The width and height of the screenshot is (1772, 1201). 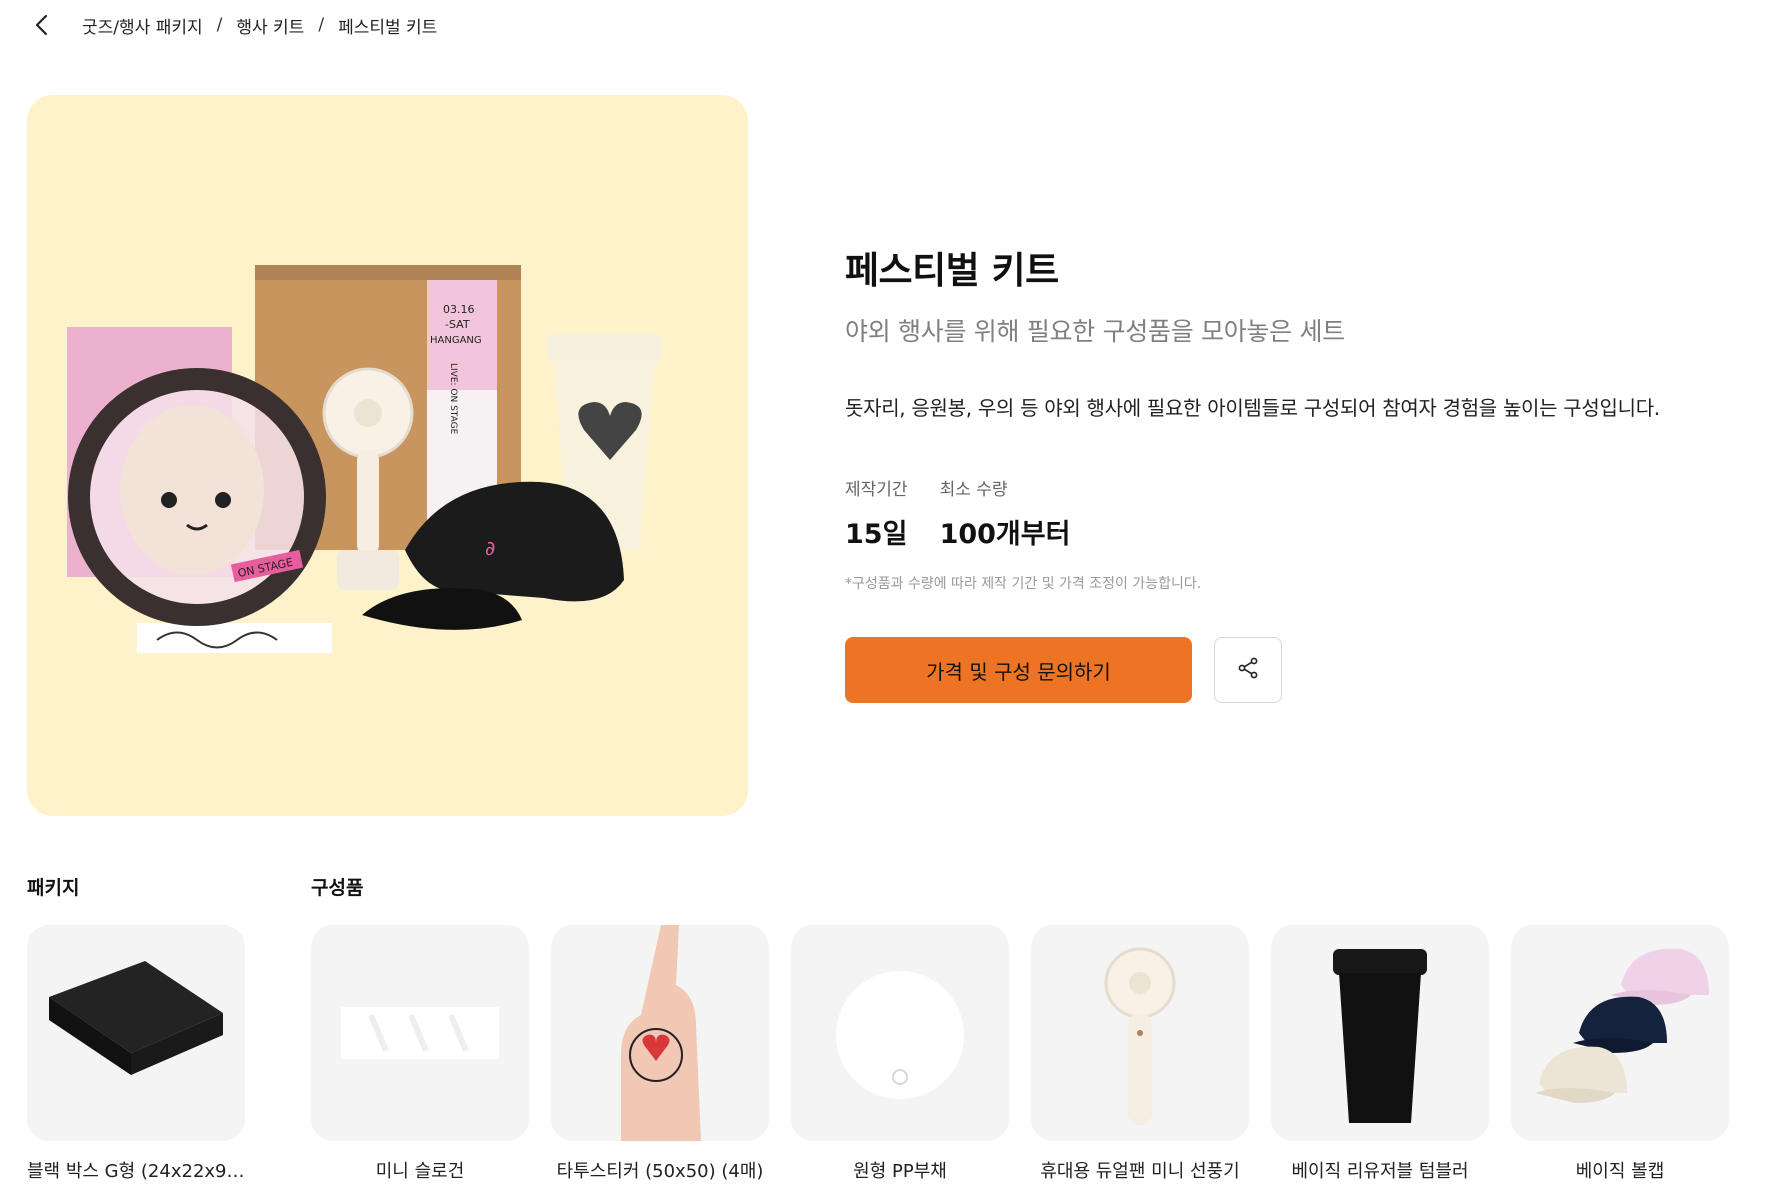 What do you see at coordinates (876, 490) in the screenshot?
I see `meta-label: 제작기간` at bounding box center [876, 490].